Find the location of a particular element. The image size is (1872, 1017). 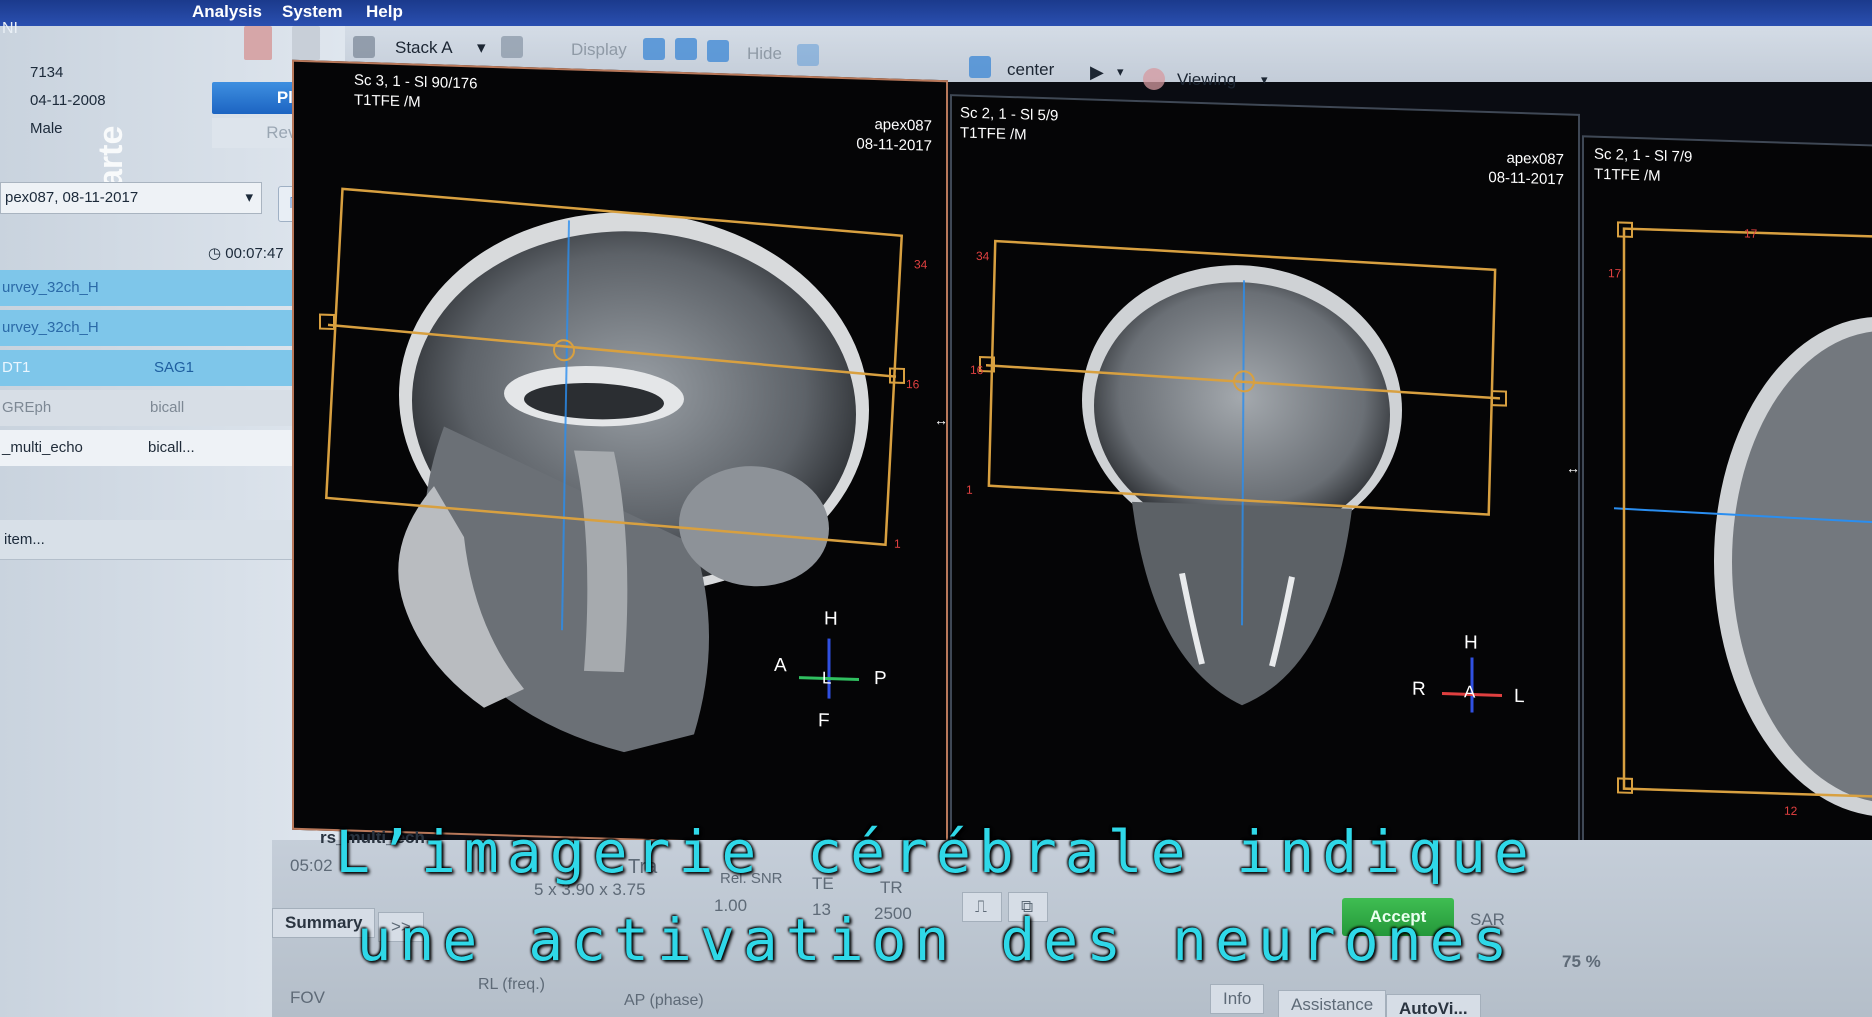

layout-icon is located at coordinates (364, 47).